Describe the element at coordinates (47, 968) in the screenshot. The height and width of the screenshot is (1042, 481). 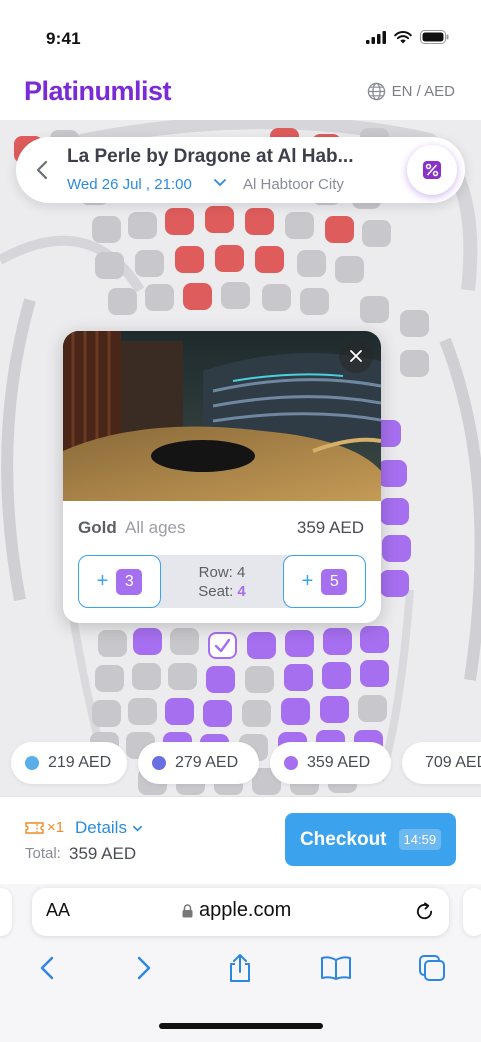
I see `back-nav-button` at that location.